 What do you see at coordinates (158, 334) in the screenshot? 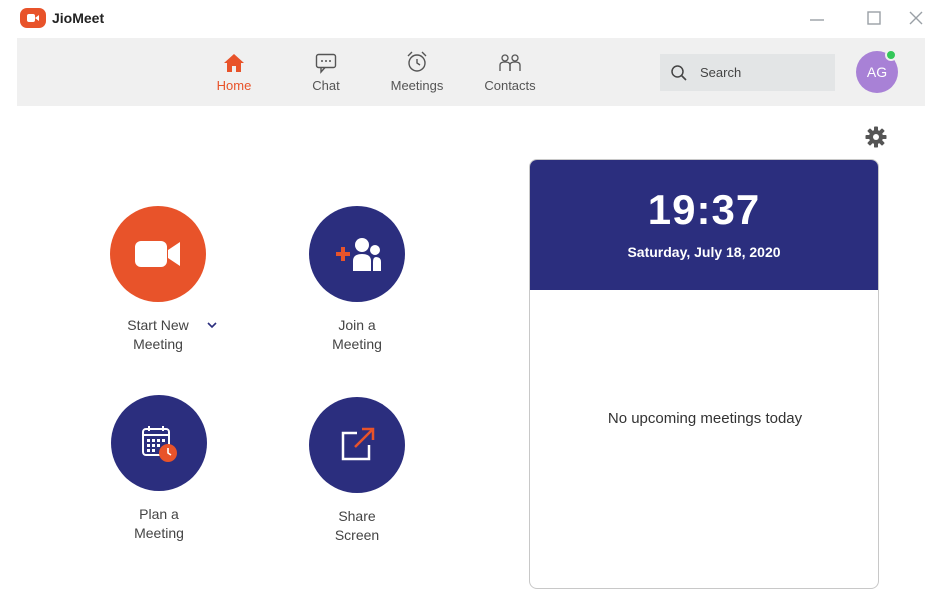
I see `start-new-meeting-label: Start New Meeting` at bounding box center [158, 334].